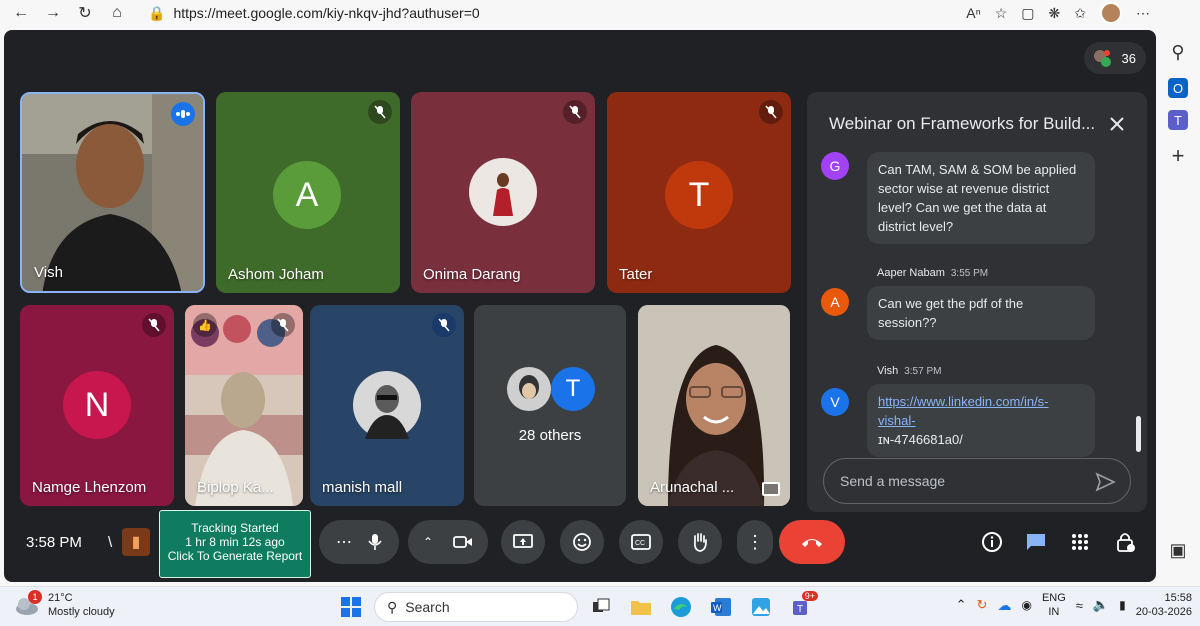  I want to click on microphone-icon: ◉, so click(1026, 605).